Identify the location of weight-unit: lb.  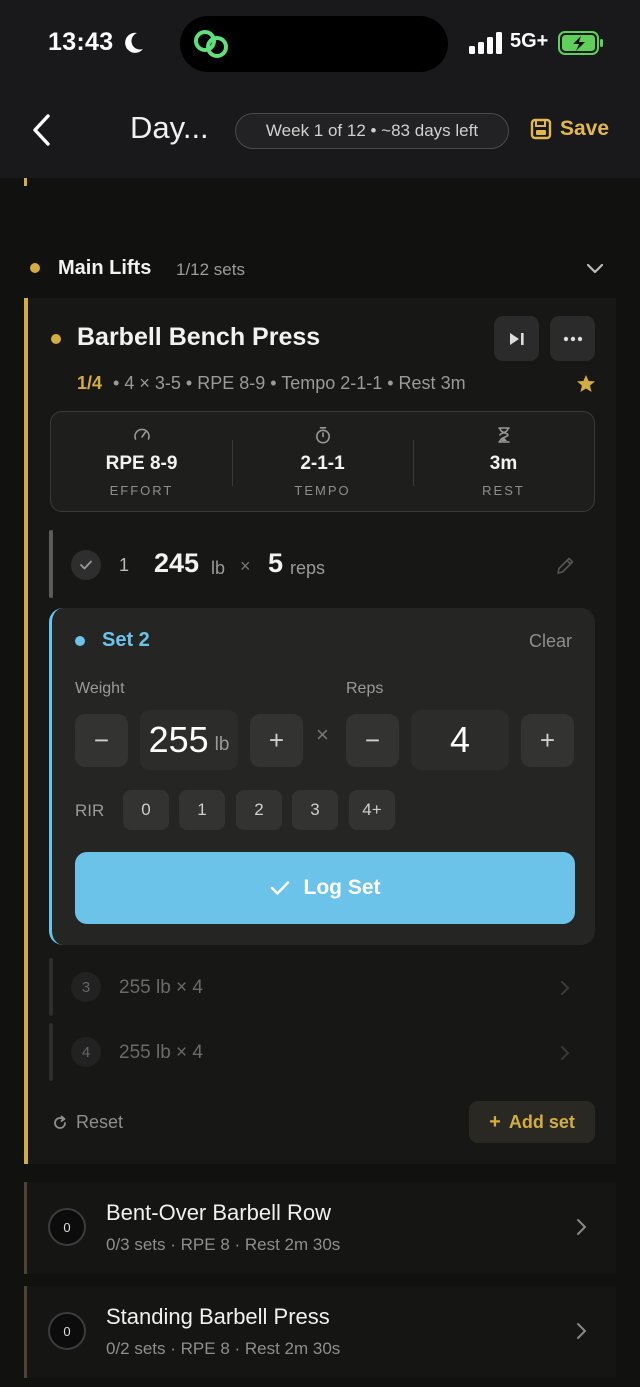
(222, 744).